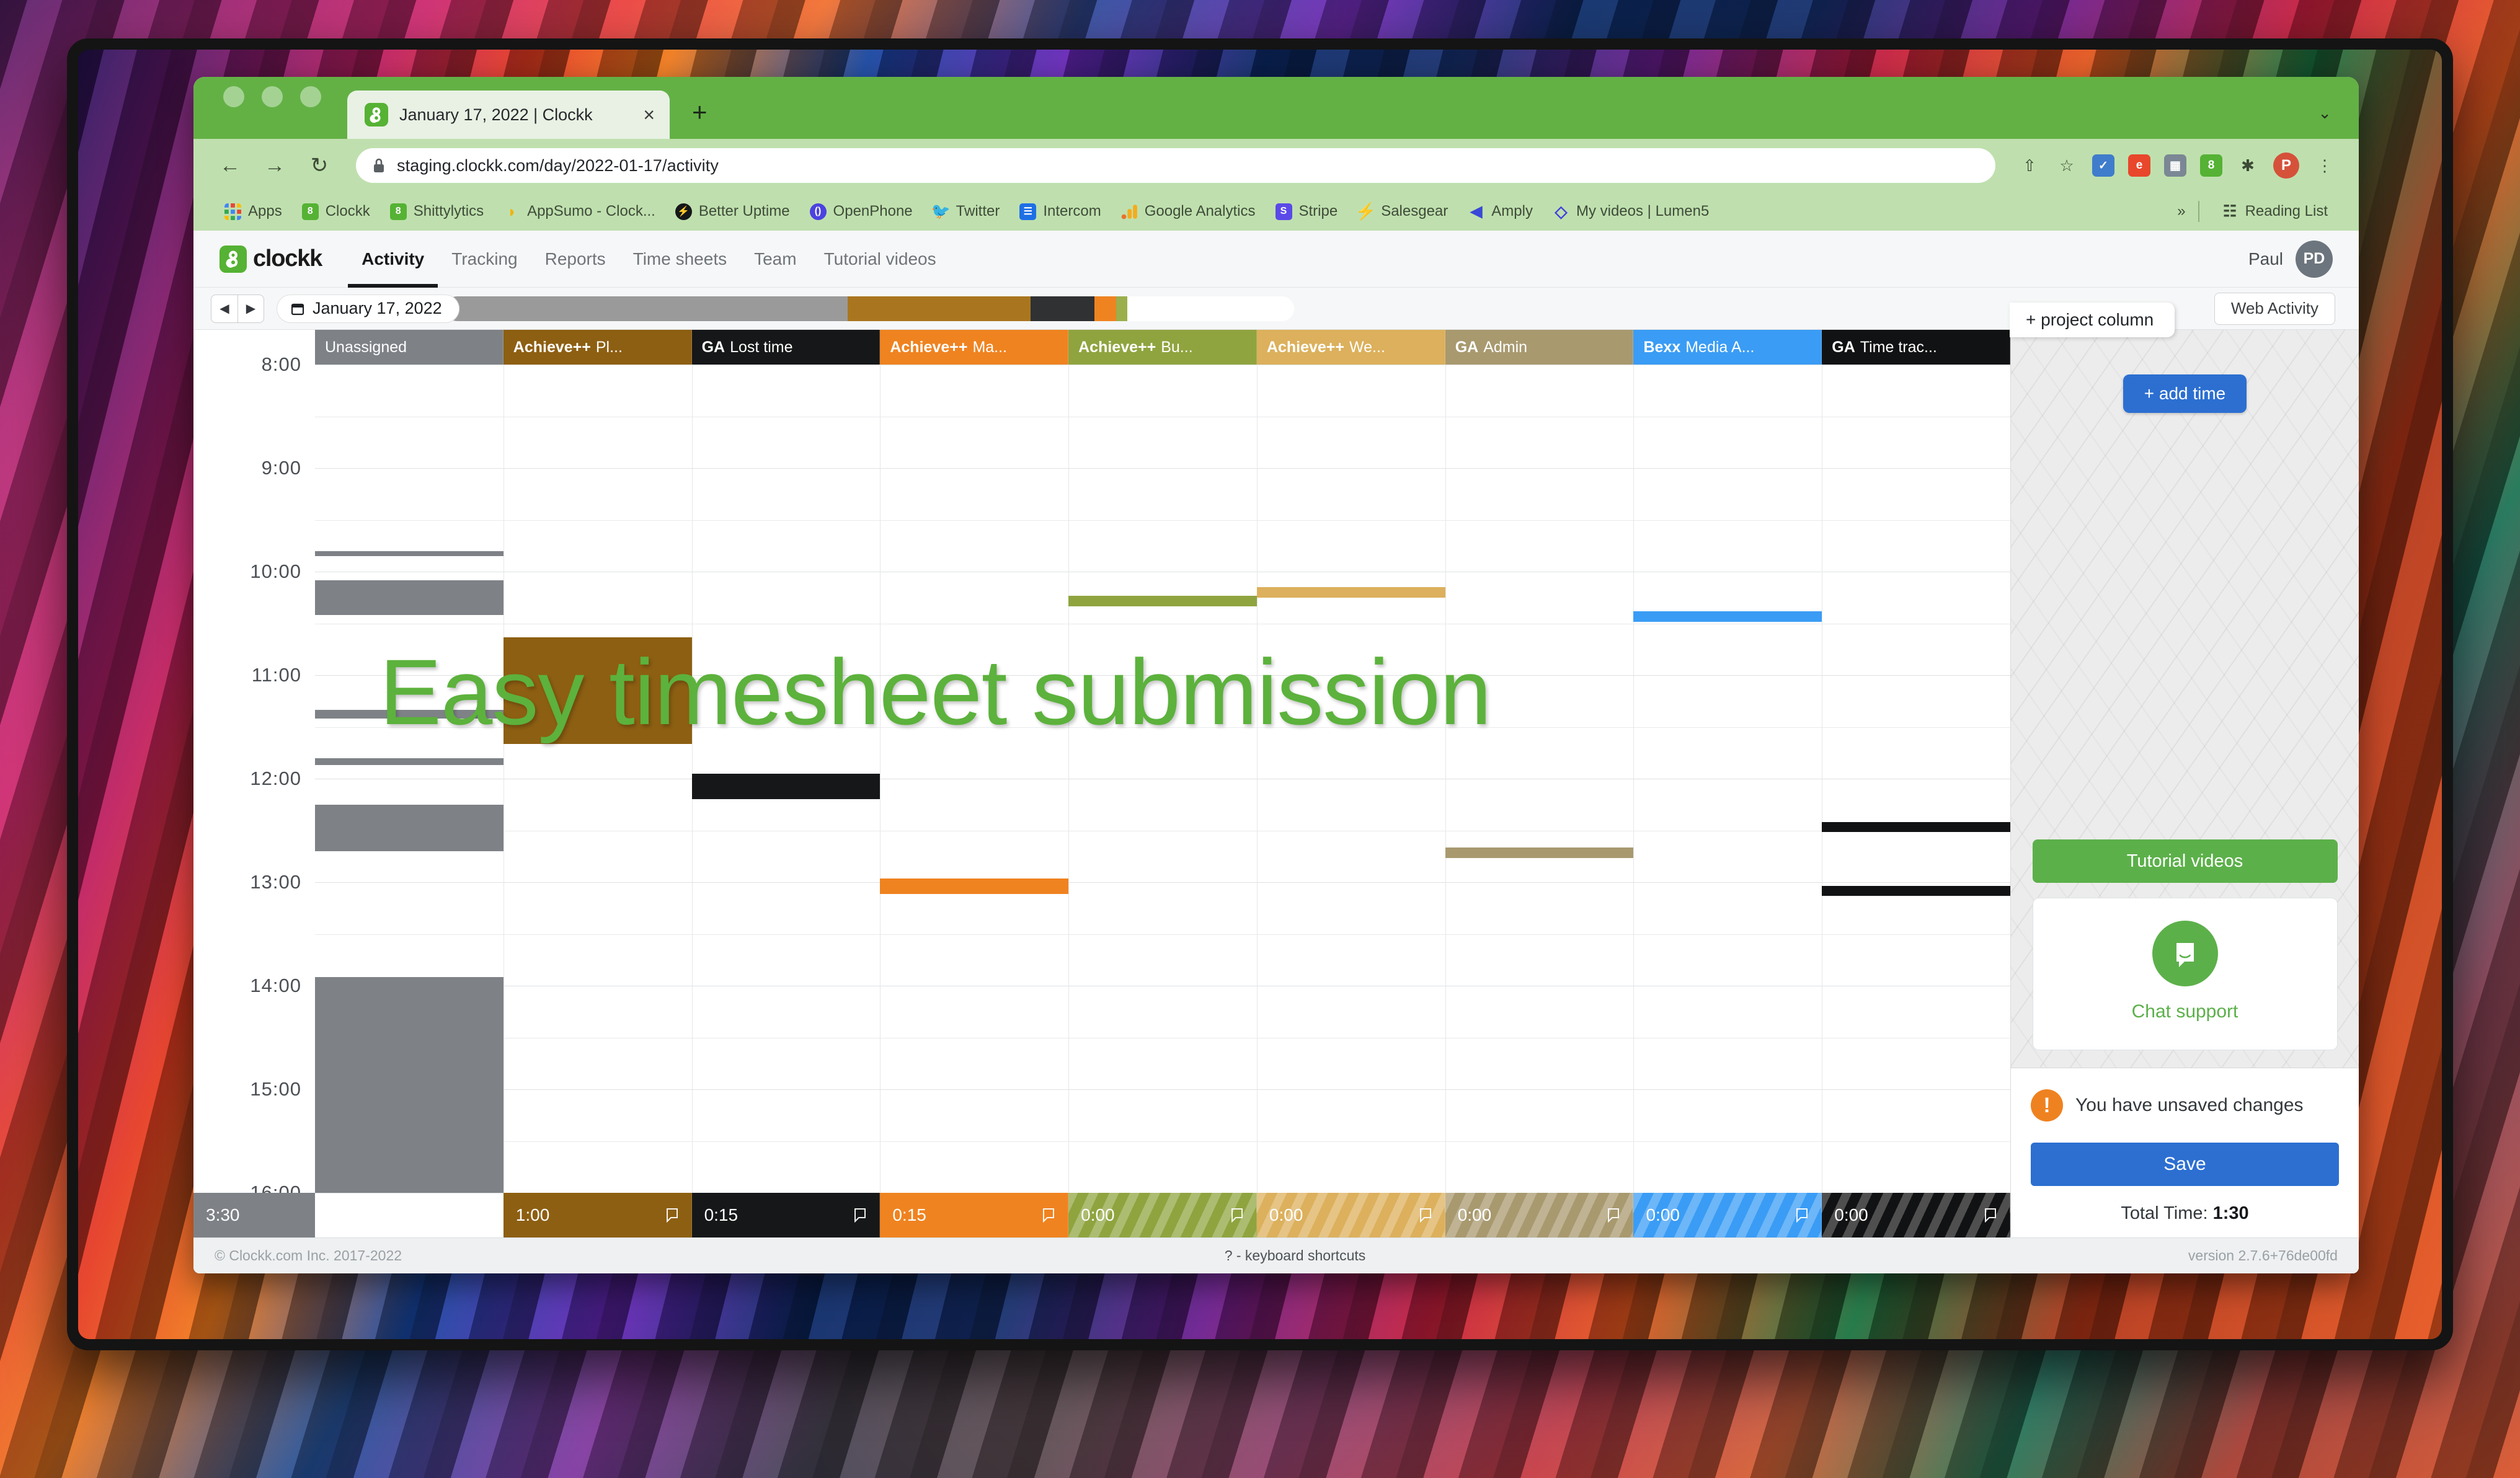 Image resolution: width=2520 pixels, height=1478 pixels. What do you see at coordinates (336, 212) in the screenshot?
I see `bookmark-clockk: 8 Clockk` at bounding box center [336, 212].